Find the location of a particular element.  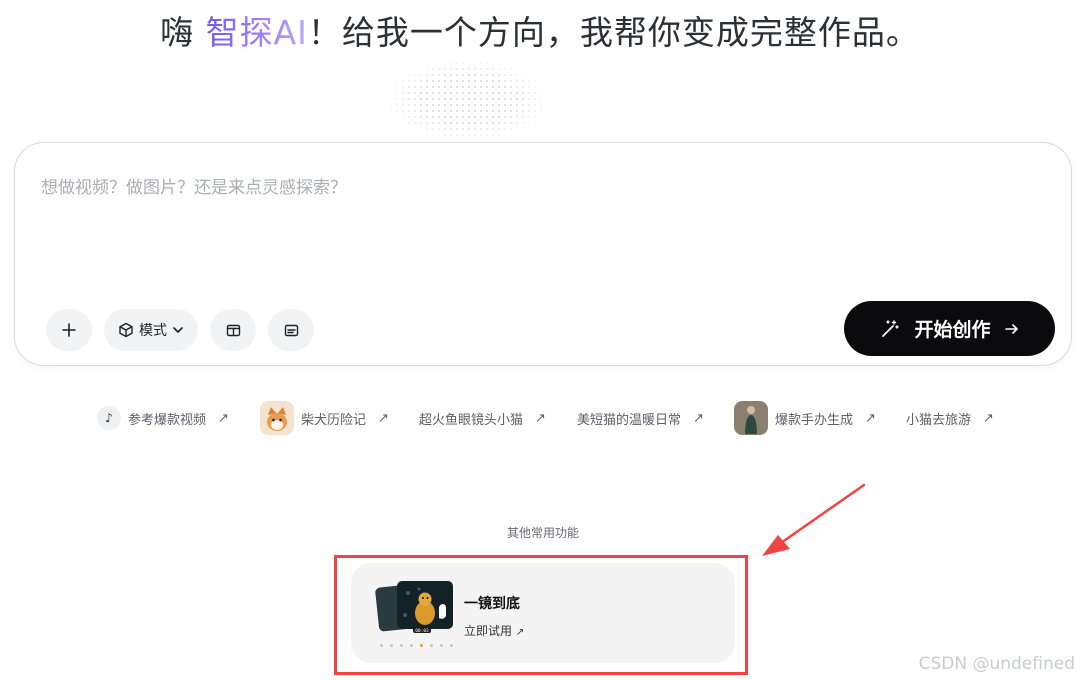

chip-label: 小猫去旅游 is located at coordinates (939, 420).